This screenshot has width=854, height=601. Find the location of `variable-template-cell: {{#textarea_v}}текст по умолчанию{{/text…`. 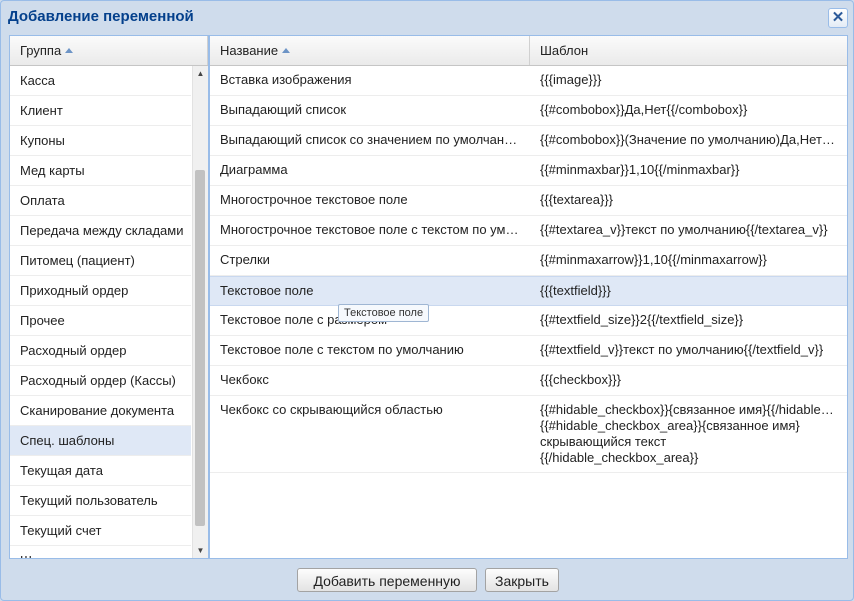

variable-template-cell: {{#textarea_v}}текст по умолчанию{{/text… is located at coordinates (684, 229).